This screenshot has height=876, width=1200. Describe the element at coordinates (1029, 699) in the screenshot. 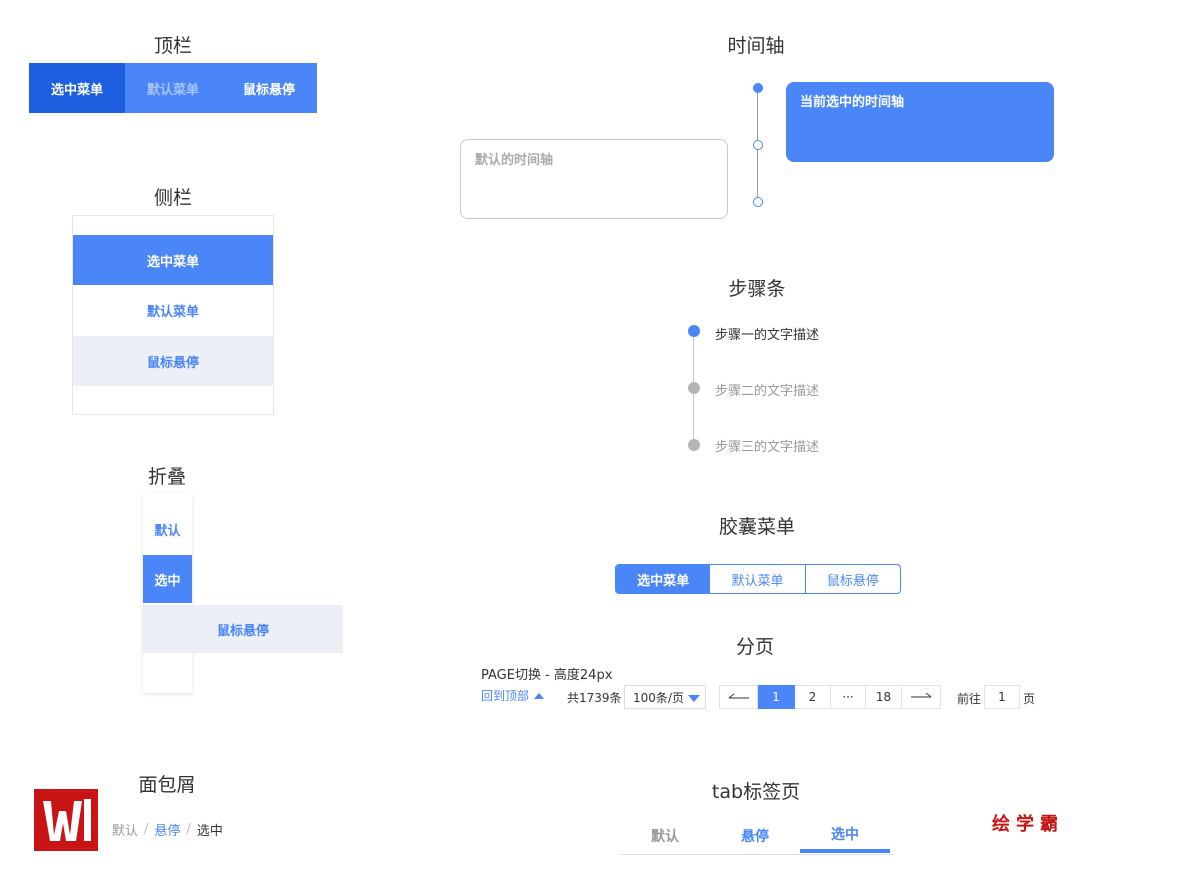

I see `goto-suffix: 页` at that location.